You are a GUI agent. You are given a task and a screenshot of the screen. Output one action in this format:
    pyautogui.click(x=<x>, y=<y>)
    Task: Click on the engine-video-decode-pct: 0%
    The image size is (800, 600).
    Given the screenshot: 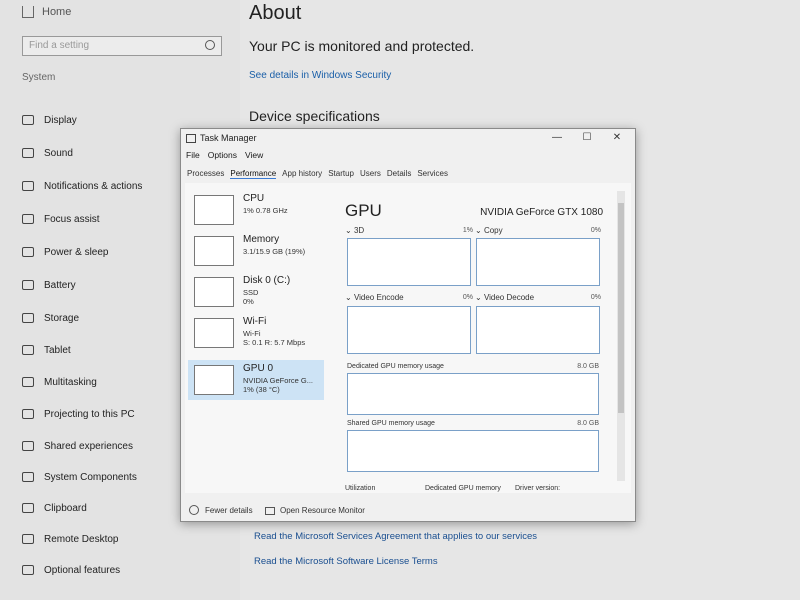 What is the action you would take?
    pyautogui.click(x=595, y=297)
    